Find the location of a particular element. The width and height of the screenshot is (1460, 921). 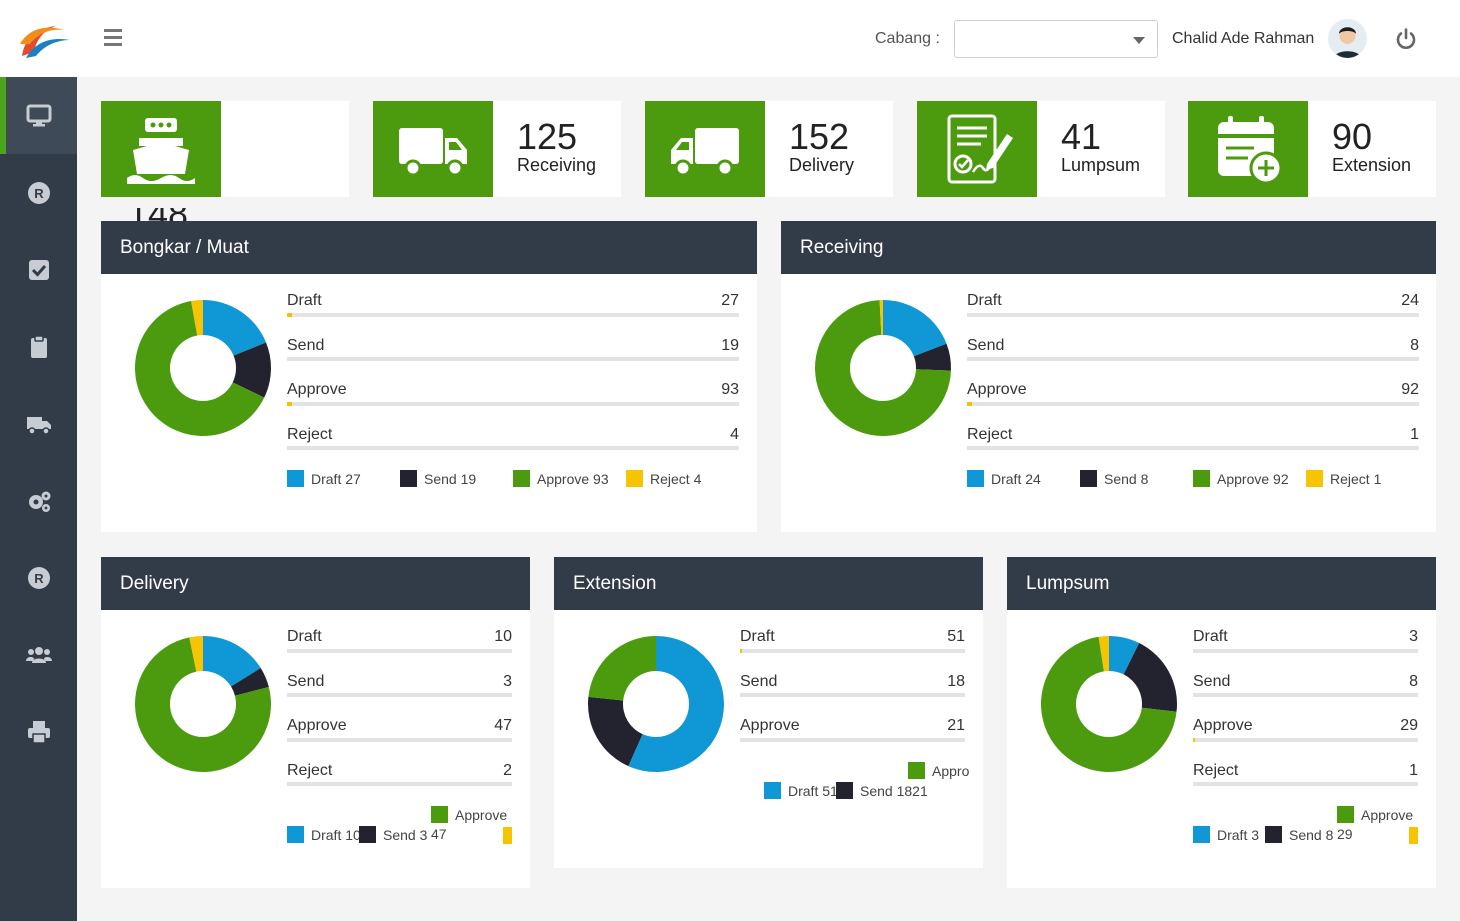

legend-text: Reject 1 is located at coordinates (1356, 478).